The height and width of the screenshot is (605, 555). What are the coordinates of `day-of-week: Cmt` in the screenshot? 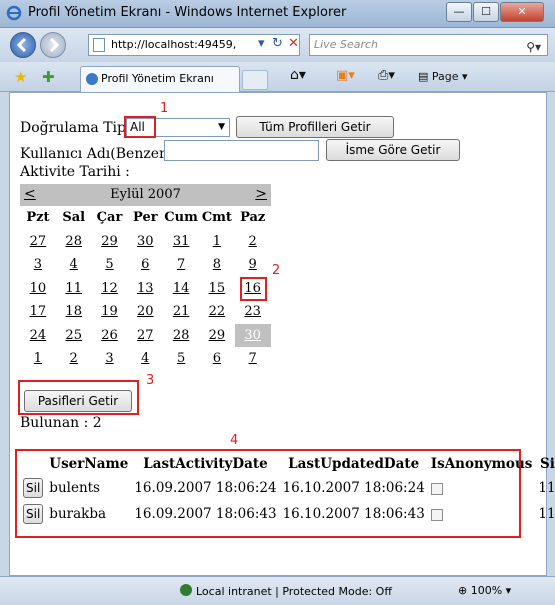 It's located at (216, 217).